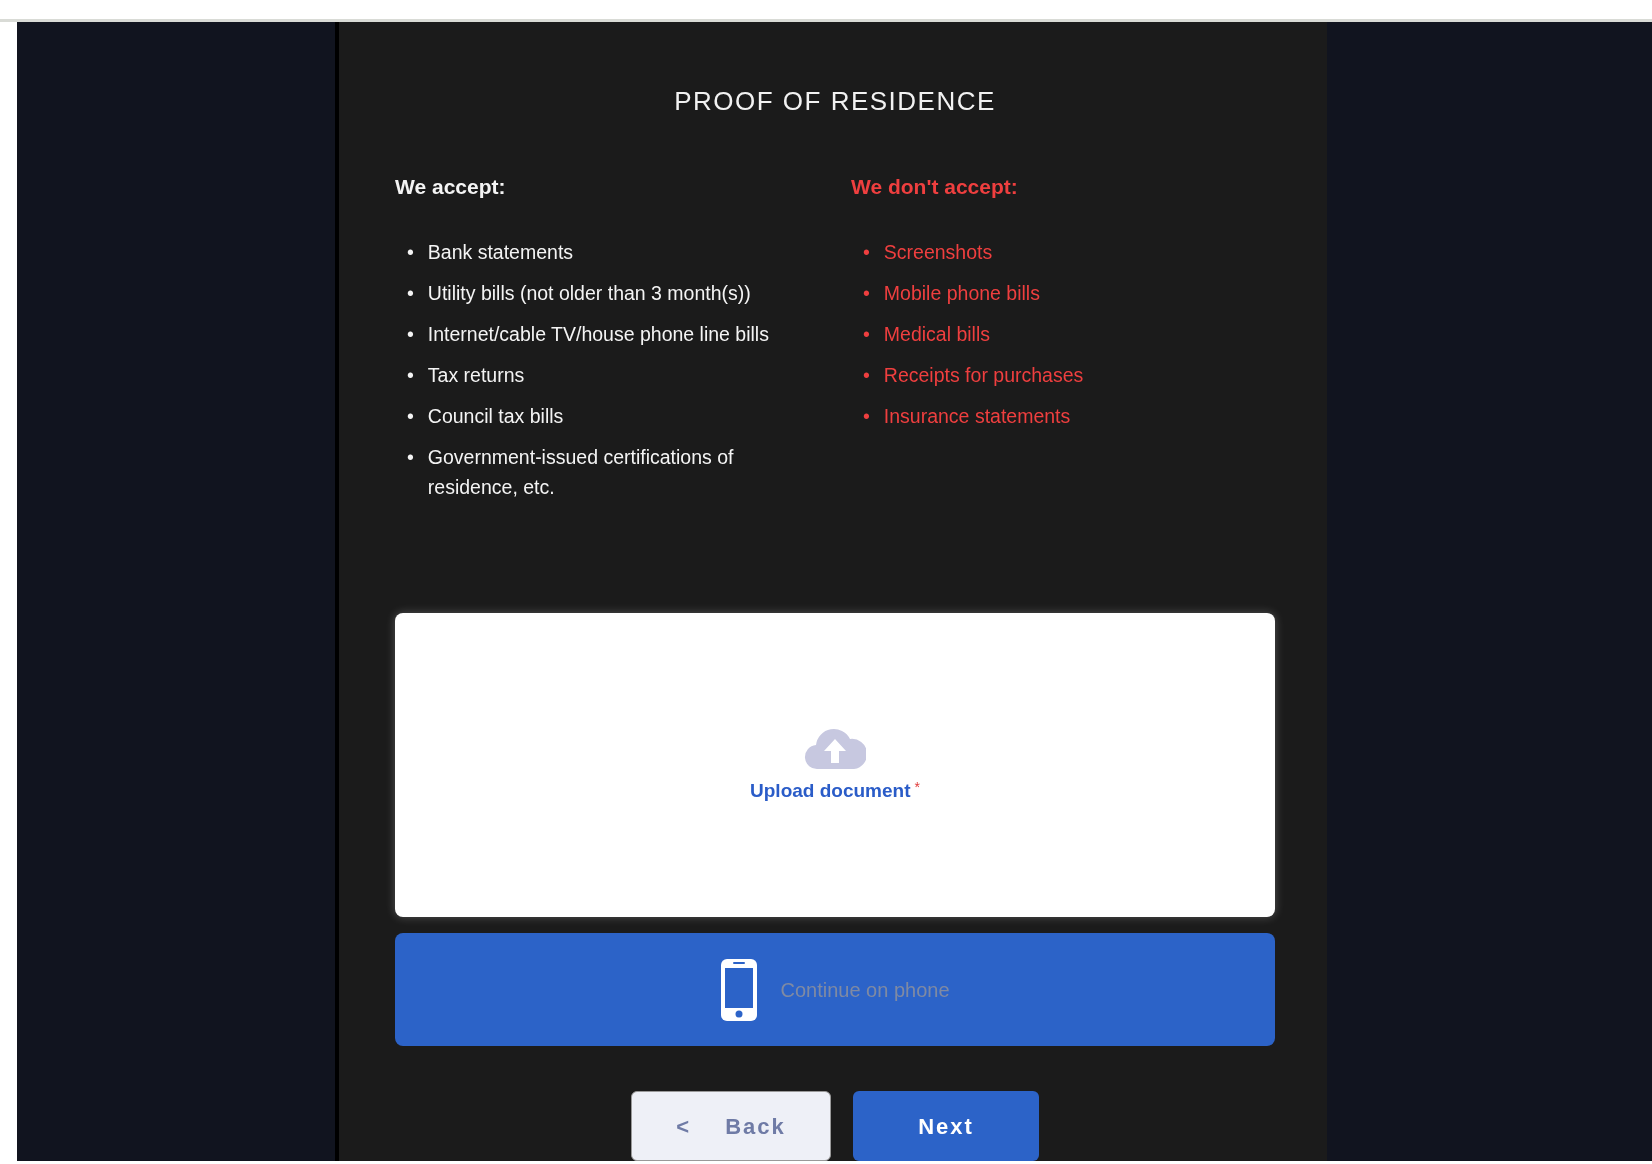 Image resolution: width=1652 pixels, height=1164 pixels. I want to click on rejected-item: Insurance statements, so click(977, 416).